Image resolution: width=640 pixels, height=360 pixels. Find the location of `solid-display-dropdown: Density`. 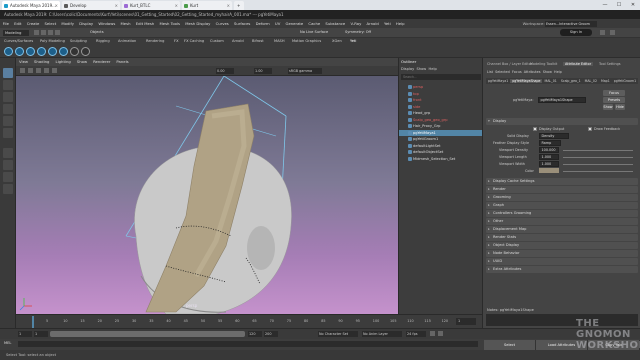

solid-display-dropdown: Density is located at coordinates (554, 136).